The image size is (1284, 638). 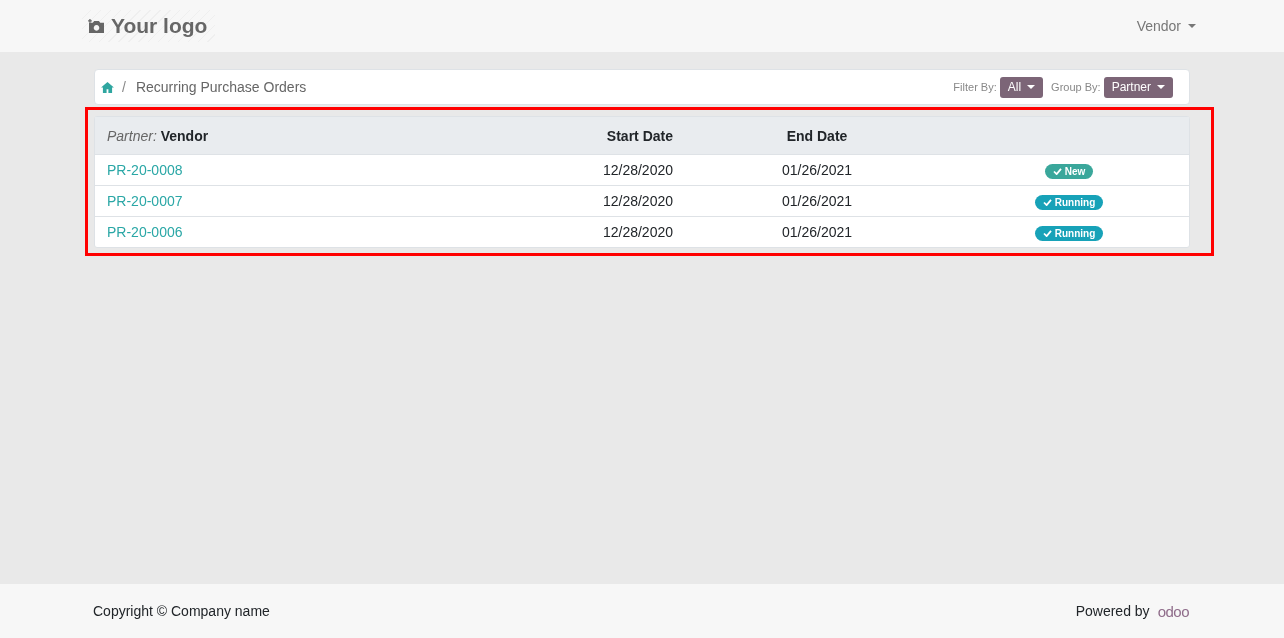 I want to click on group-label: Partner:, so click(x=132, y=135).